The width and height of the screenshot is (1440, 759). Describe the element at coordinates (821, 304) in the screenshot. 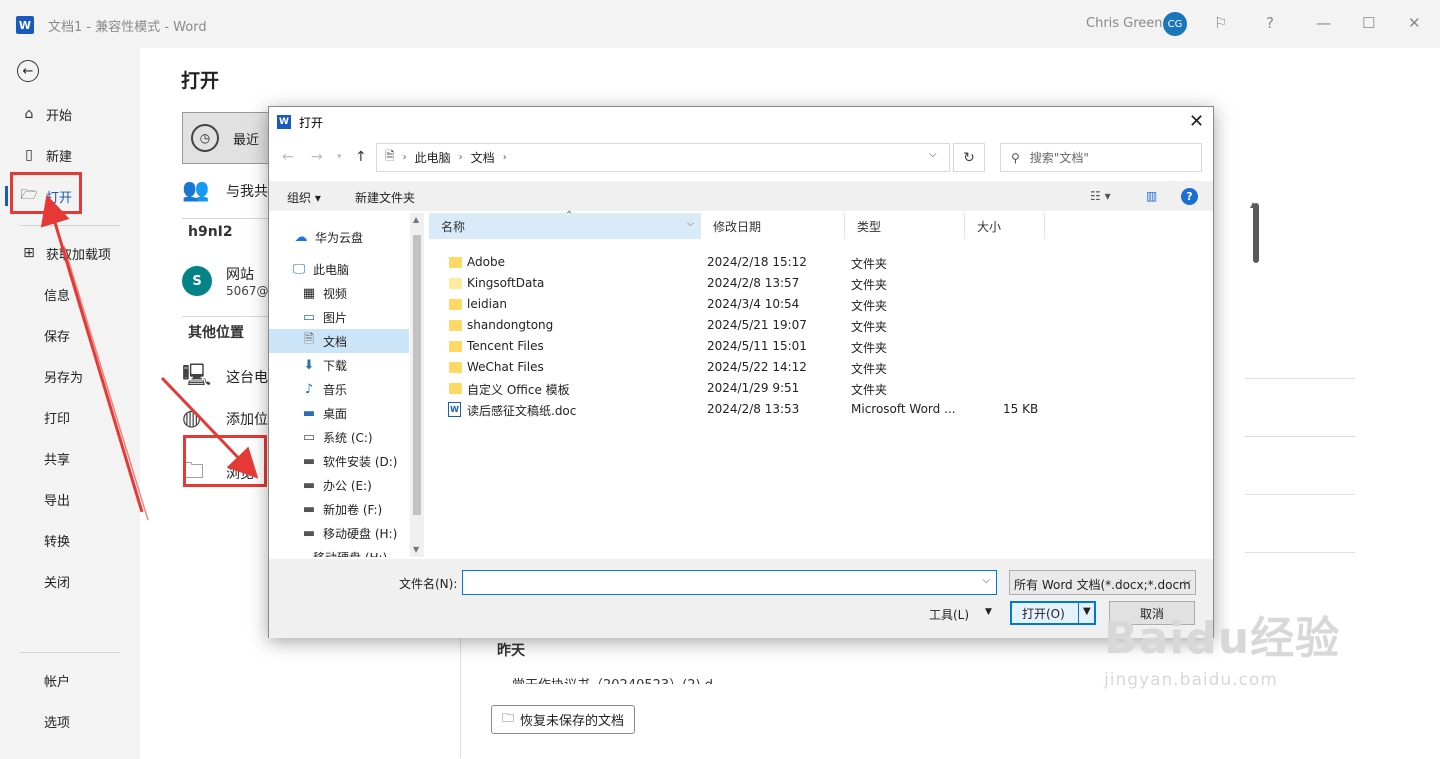

I see `file-row: leidian 2024/3/4 10:54 文件夹` at that location.